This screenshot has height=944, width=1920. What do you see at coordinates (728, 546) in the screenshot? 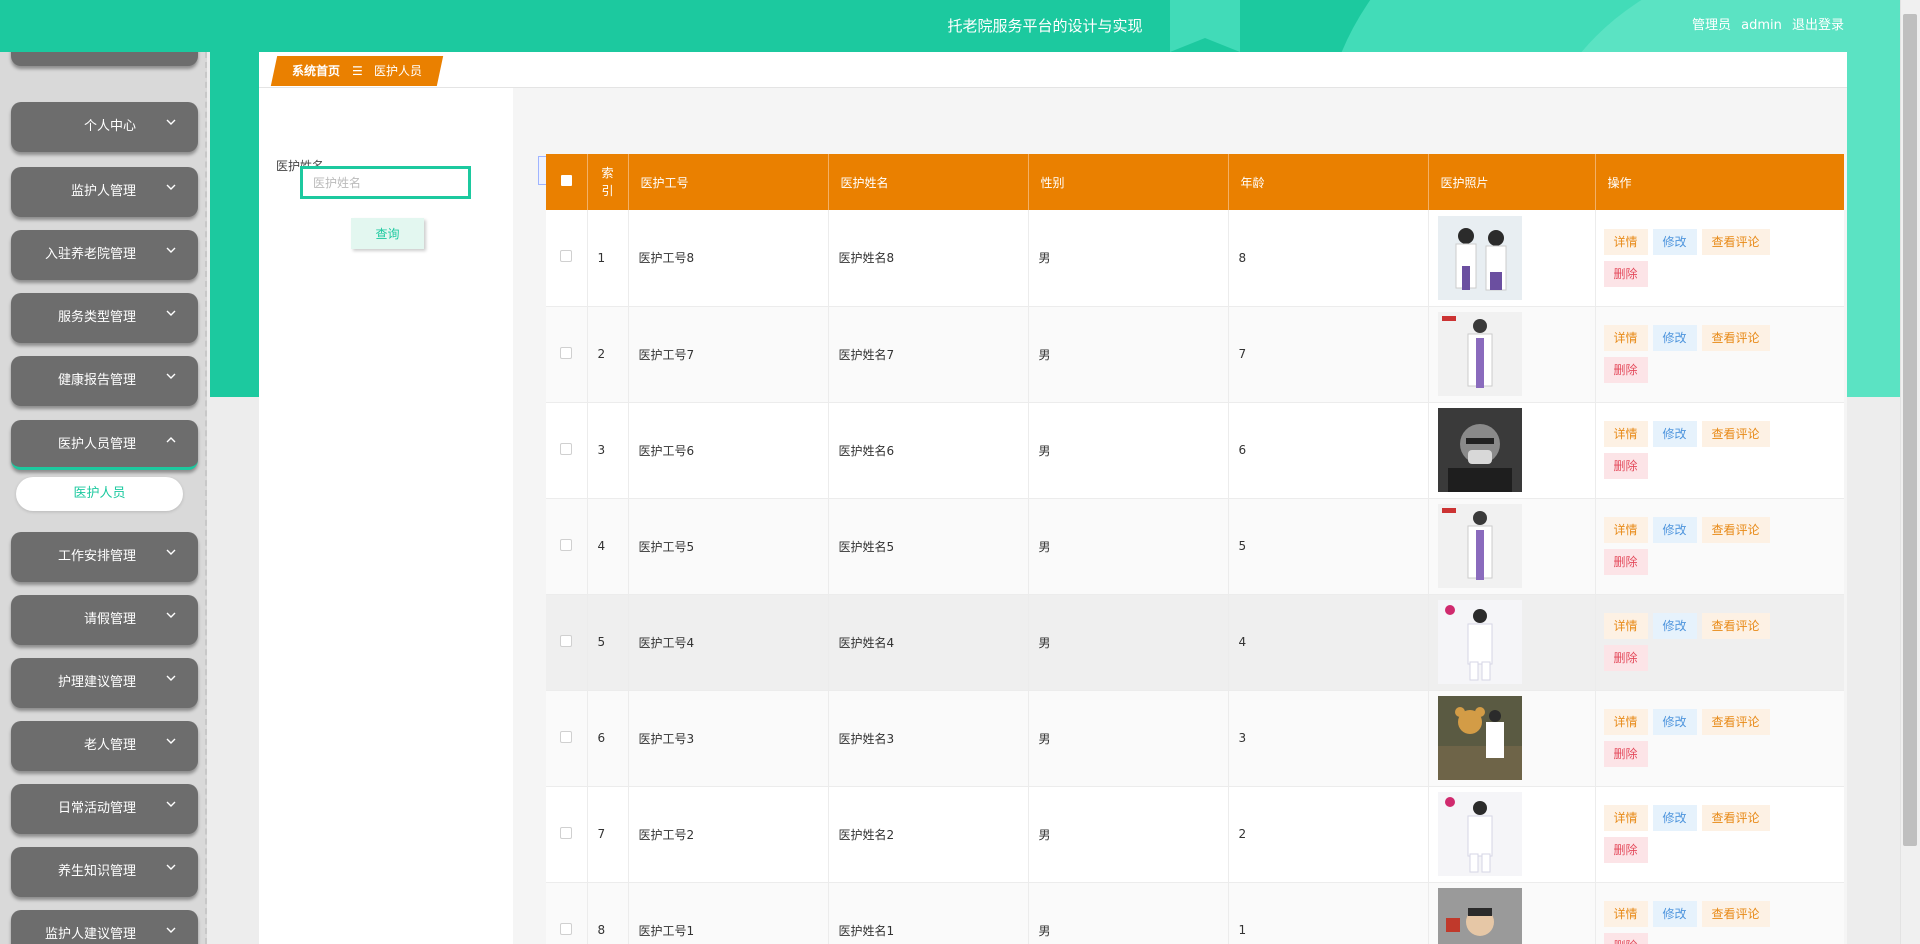
I see `cell-staff-no: 医护工号5` at bounding box center [728, 546].